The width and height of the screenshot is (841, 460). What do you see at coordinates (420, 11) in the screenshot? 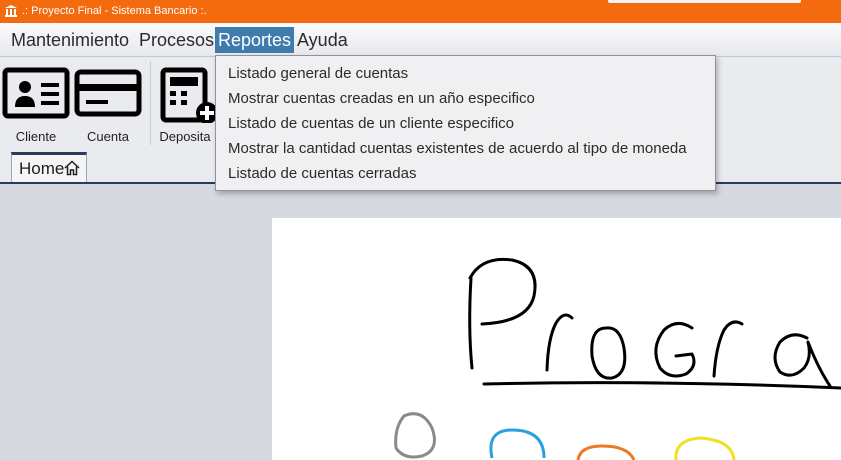
I see `window-titlebar: .: Proyecto Final - Sistema Bancario :.` at bounding box center [420, 11].